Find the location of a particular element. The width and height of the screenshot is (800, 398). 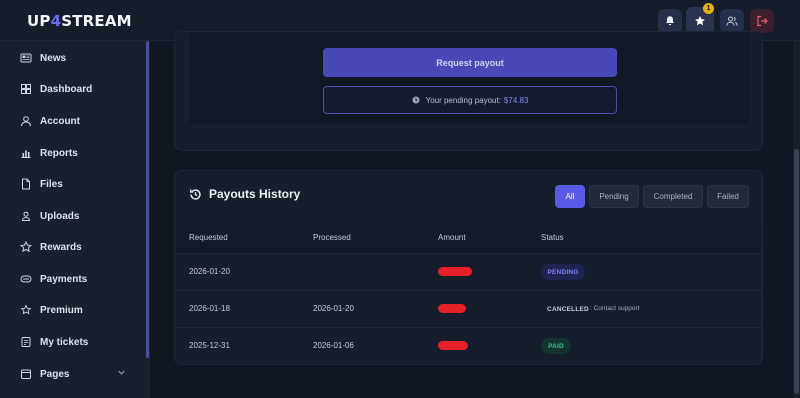

newspaper-icon is located at coordinates (26, 58).